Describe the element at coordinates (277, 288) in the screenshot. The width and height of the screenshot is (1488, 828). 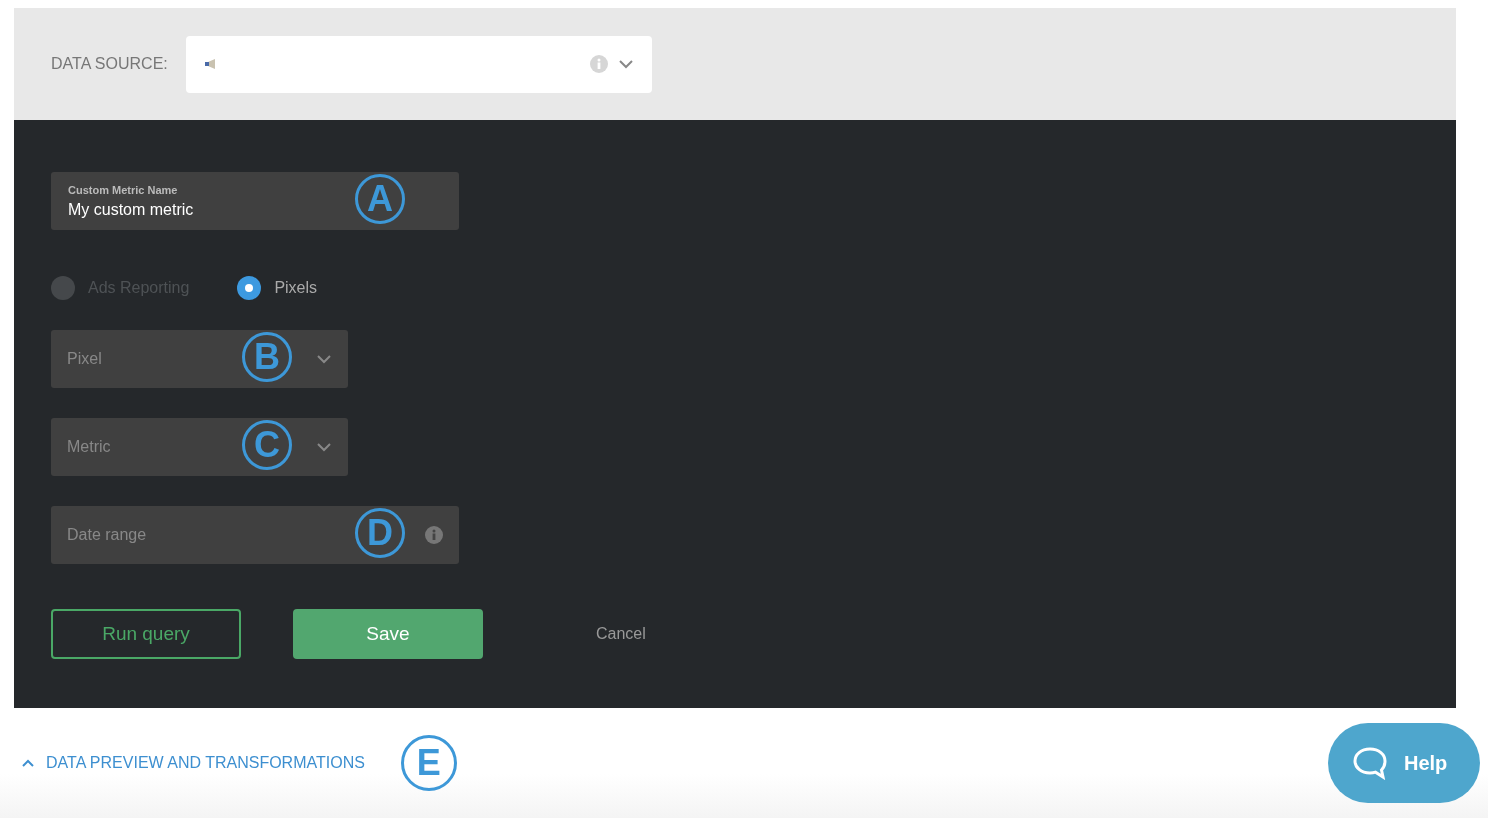
I see `radio-option: Pixels` at that location.